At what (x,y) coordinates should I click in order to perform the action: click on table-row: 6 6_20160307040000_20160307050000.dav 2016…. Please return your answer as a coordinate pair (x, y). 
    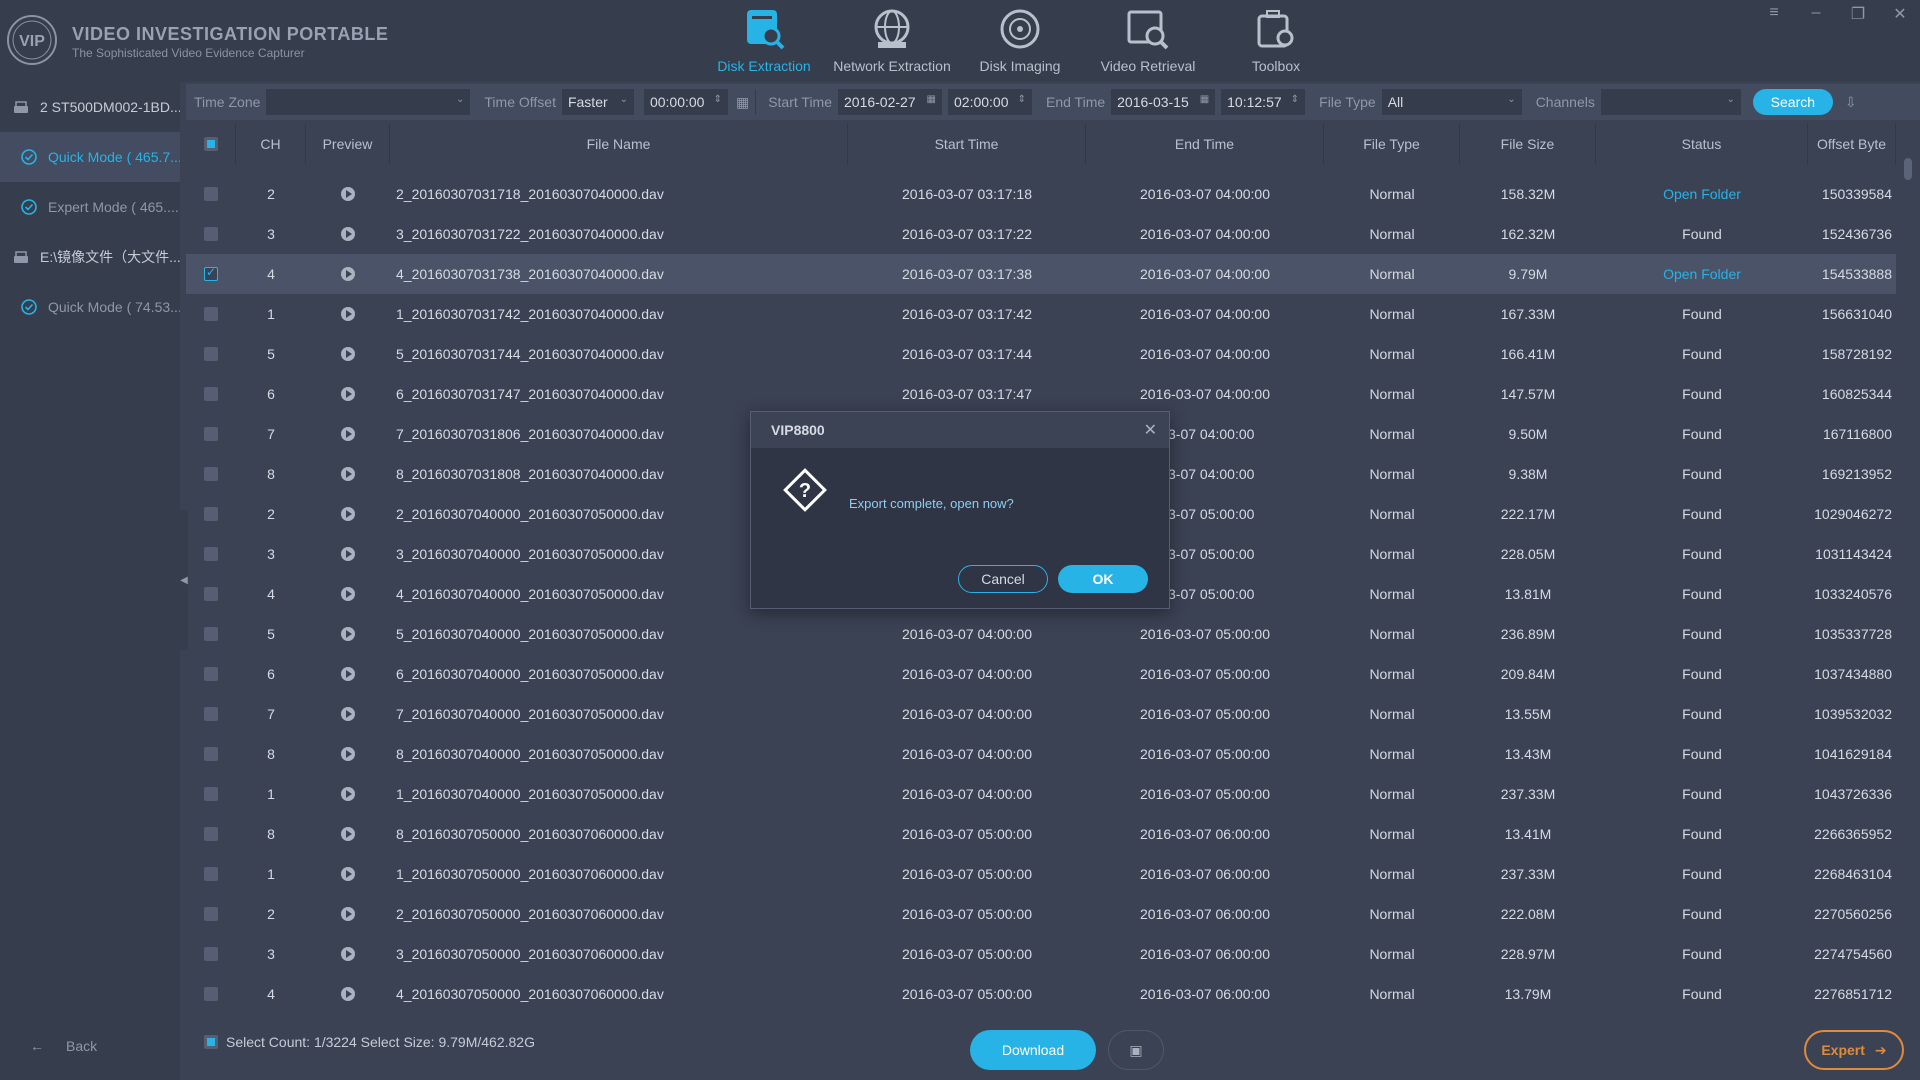
    Looking at the image, I should click on (1041, 674).